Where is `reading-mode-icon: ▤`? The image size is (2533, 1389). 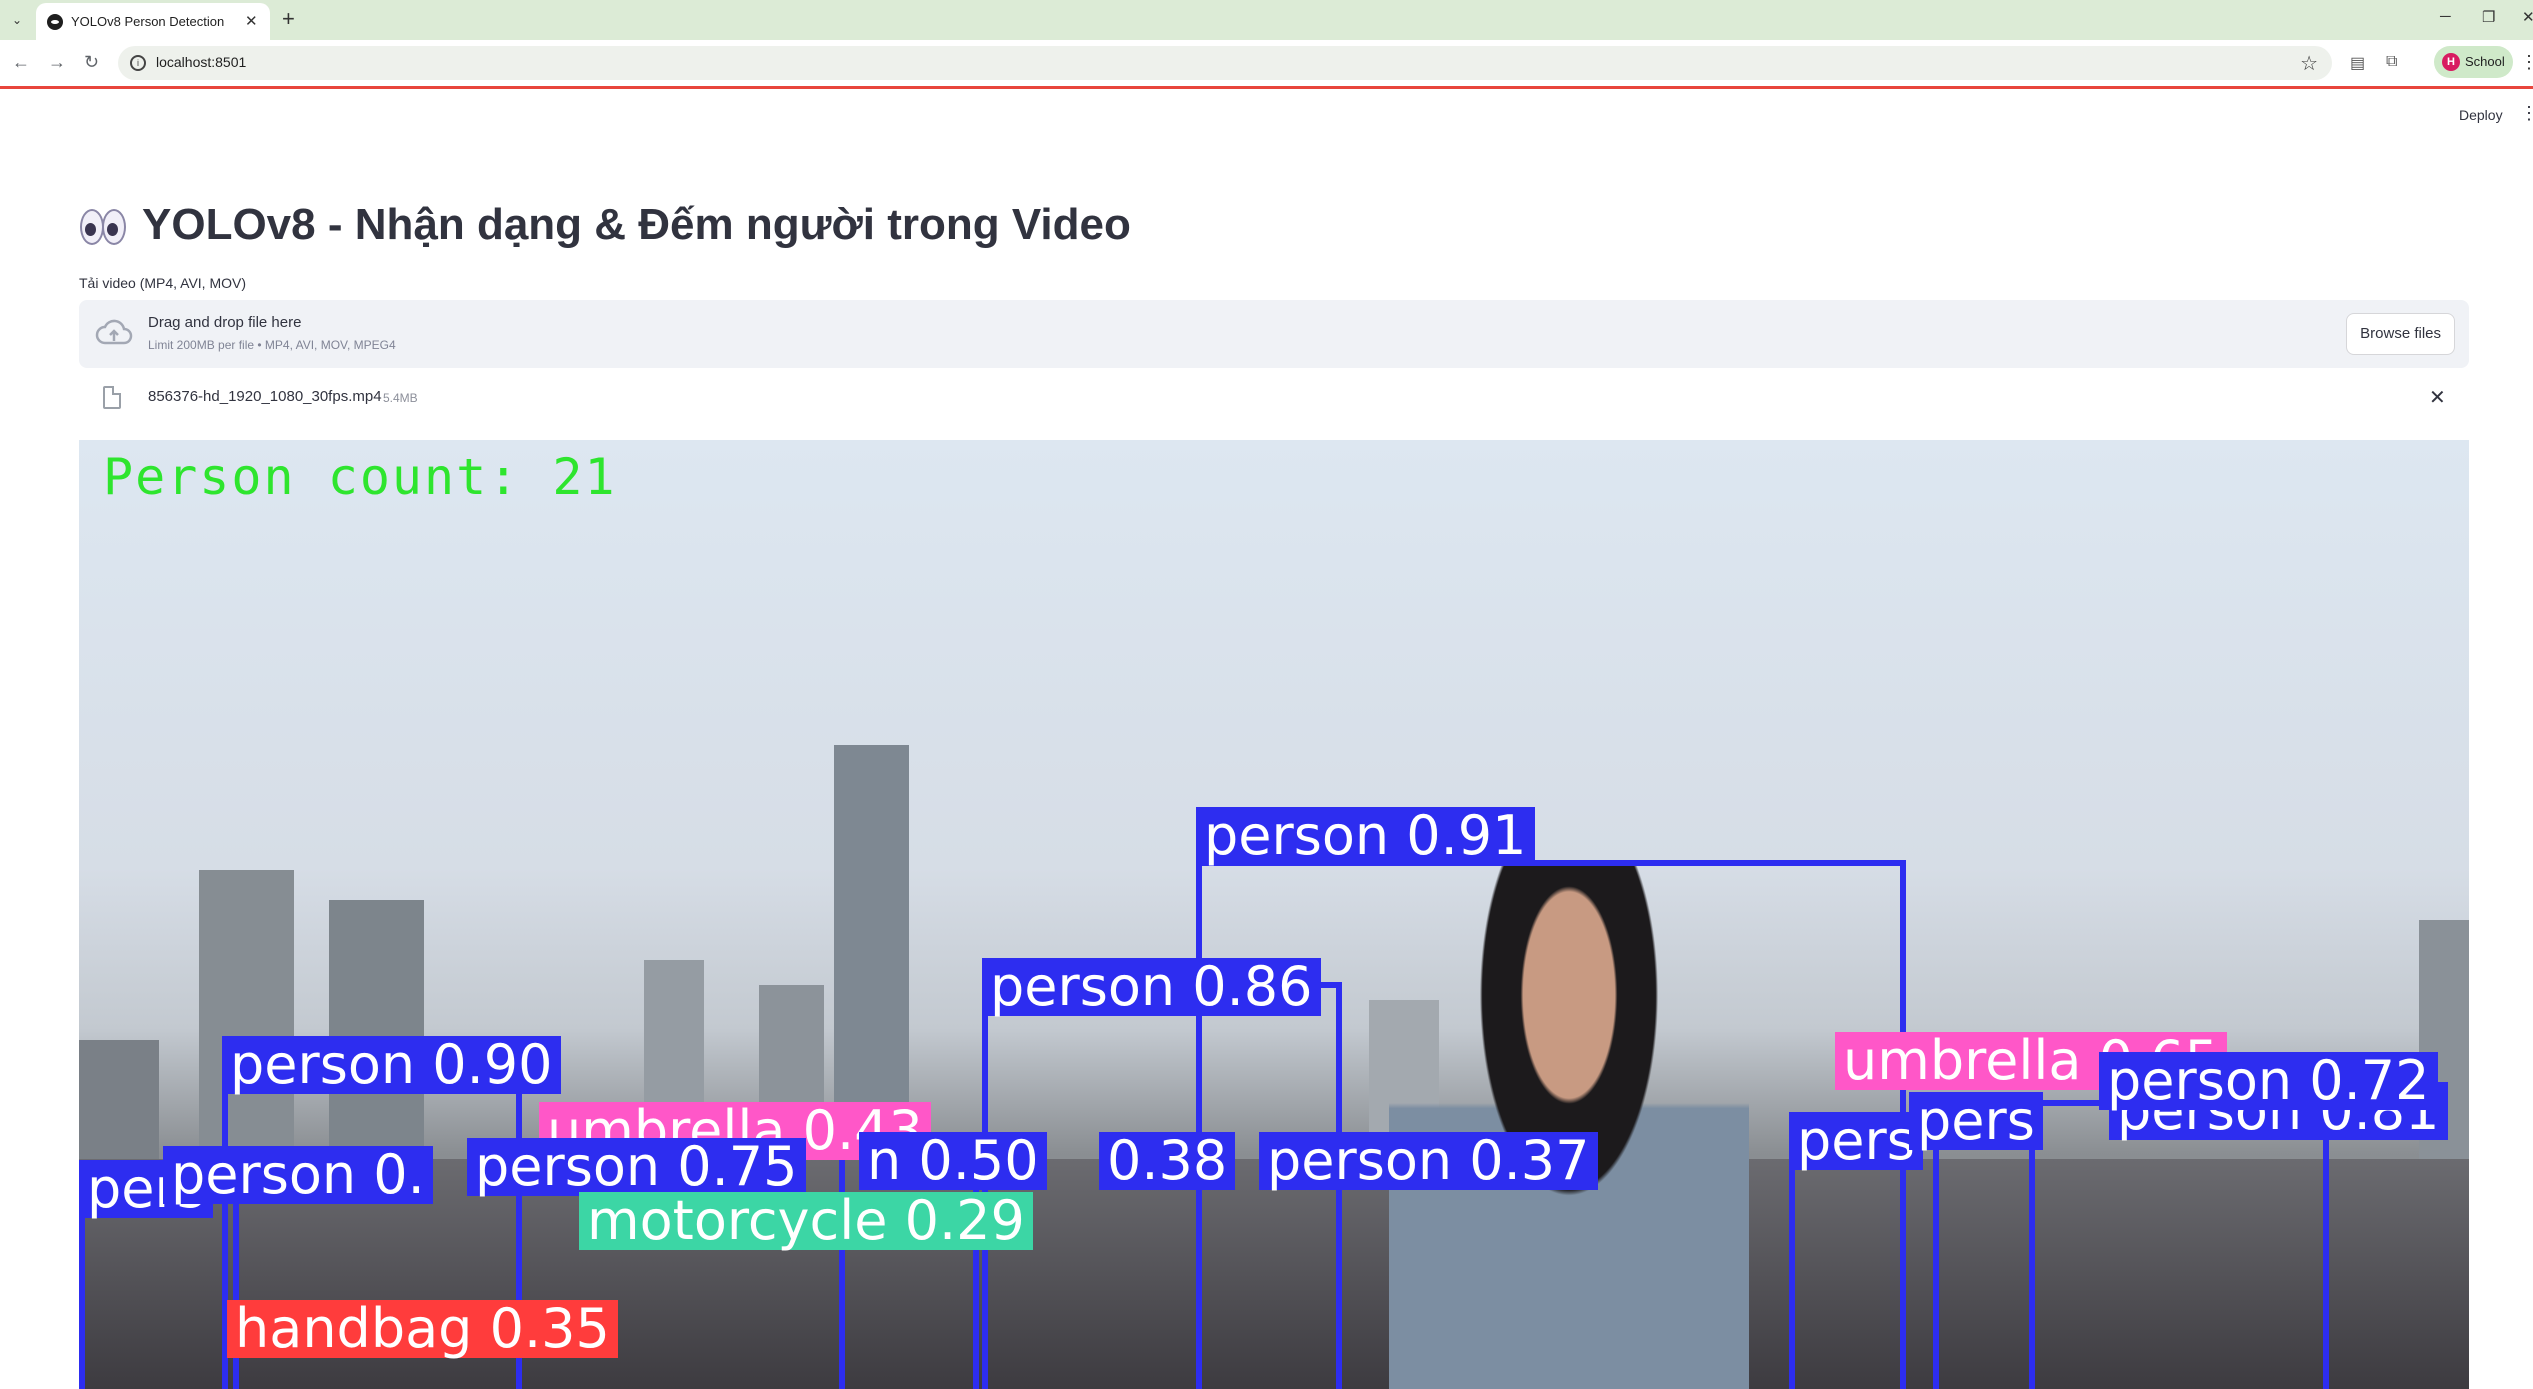 reading-mode-icon: ▤ is located at coordinates (2357, 63).